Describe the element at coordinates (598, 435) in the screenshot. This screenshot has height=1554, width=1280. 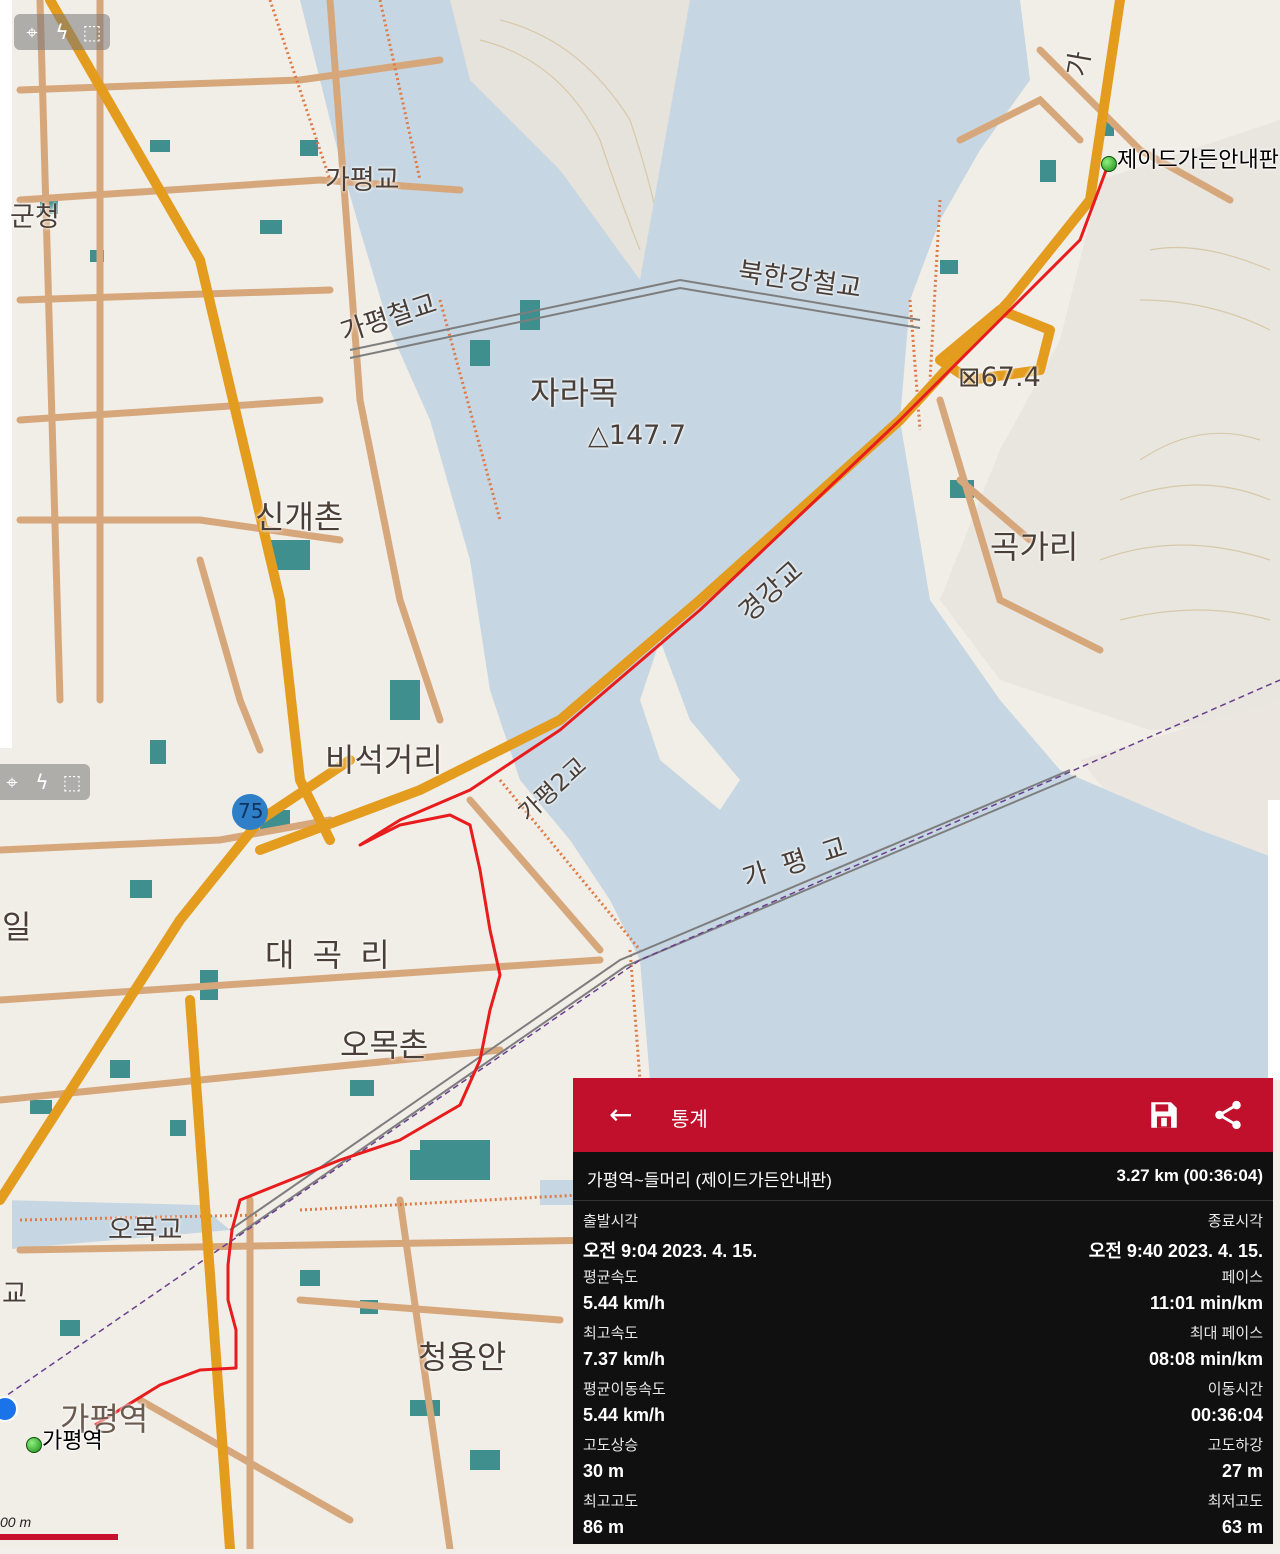
I see `triangle-icon: △` at that location.